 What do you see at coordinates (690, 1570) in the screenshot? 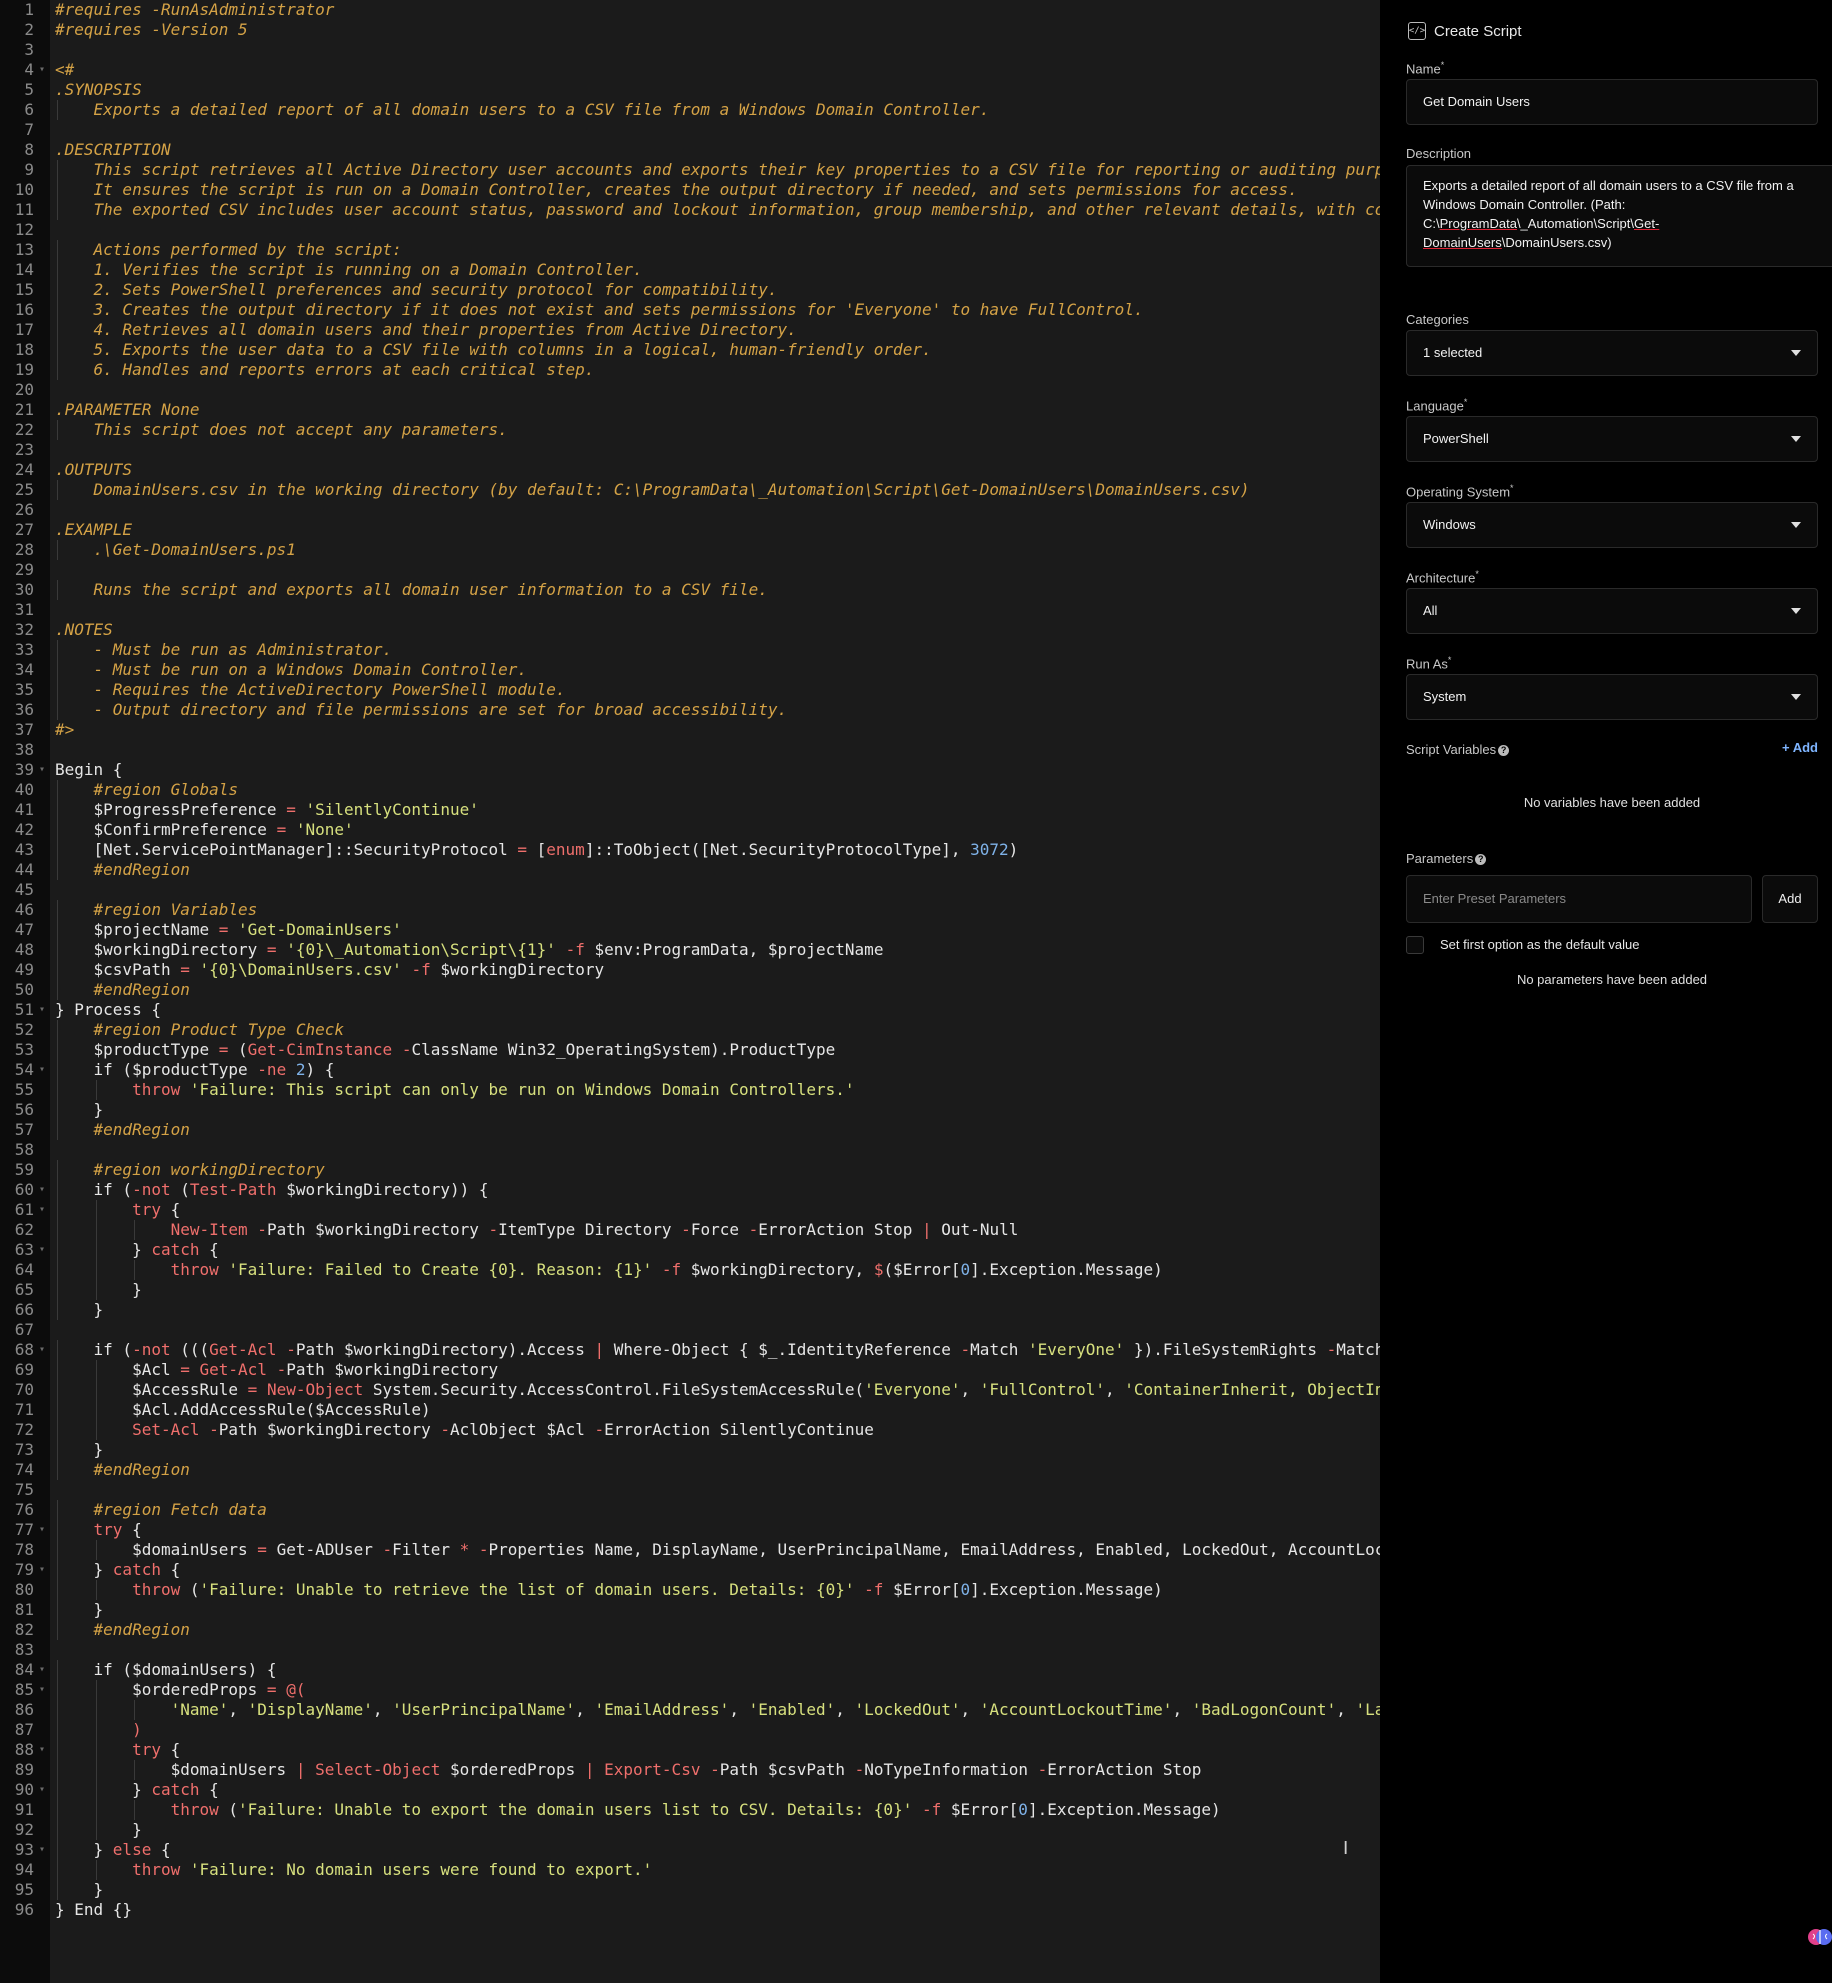
I see `code-line: 79 ▾ } catch {` at bounding box center [690, 1570].